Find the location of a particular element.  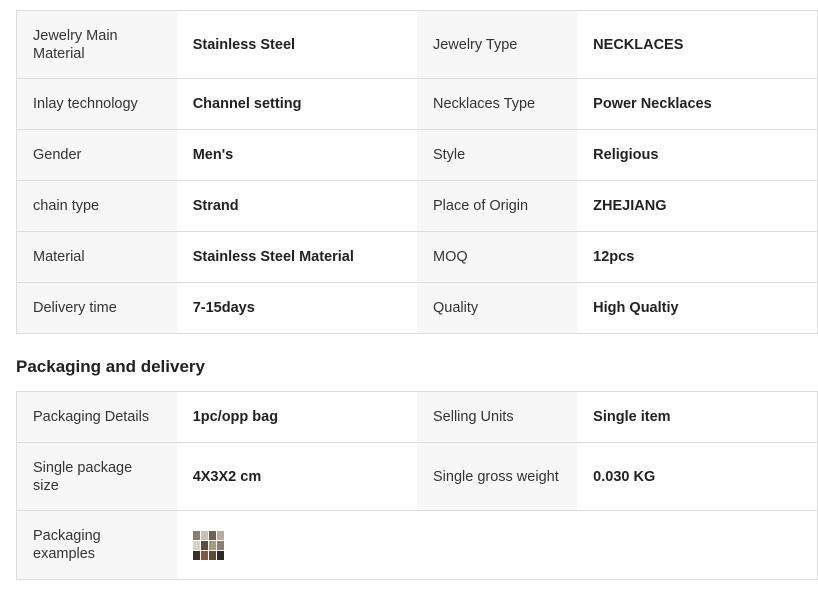

attr-key: MOQ is located at coordinates (497, 257).